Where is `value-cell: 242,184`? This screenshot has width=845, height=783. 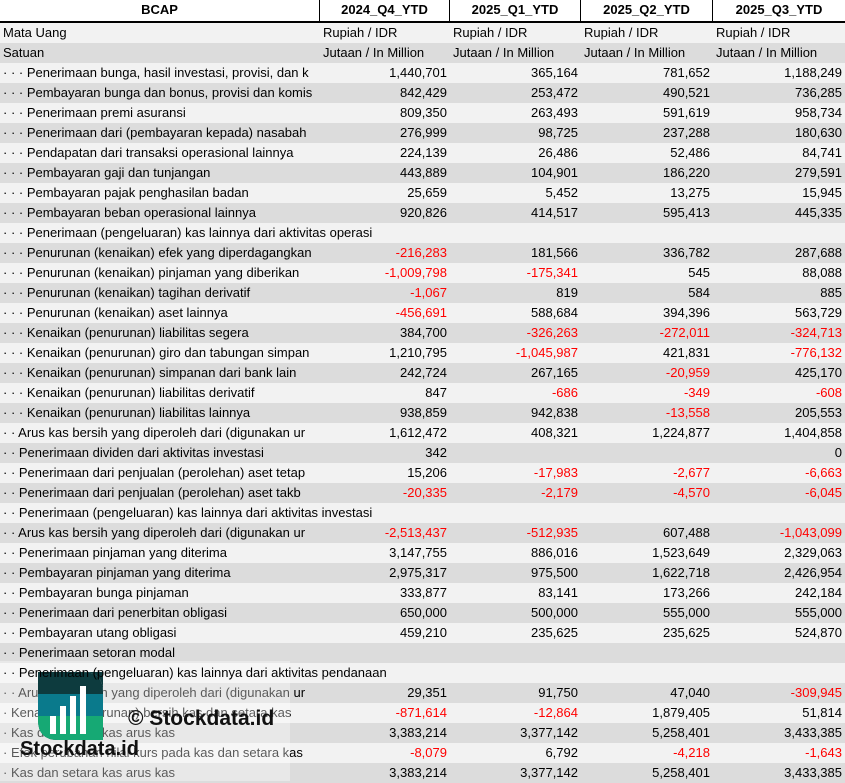 value-cell: 242,184 is located at coordinates (779, 593).